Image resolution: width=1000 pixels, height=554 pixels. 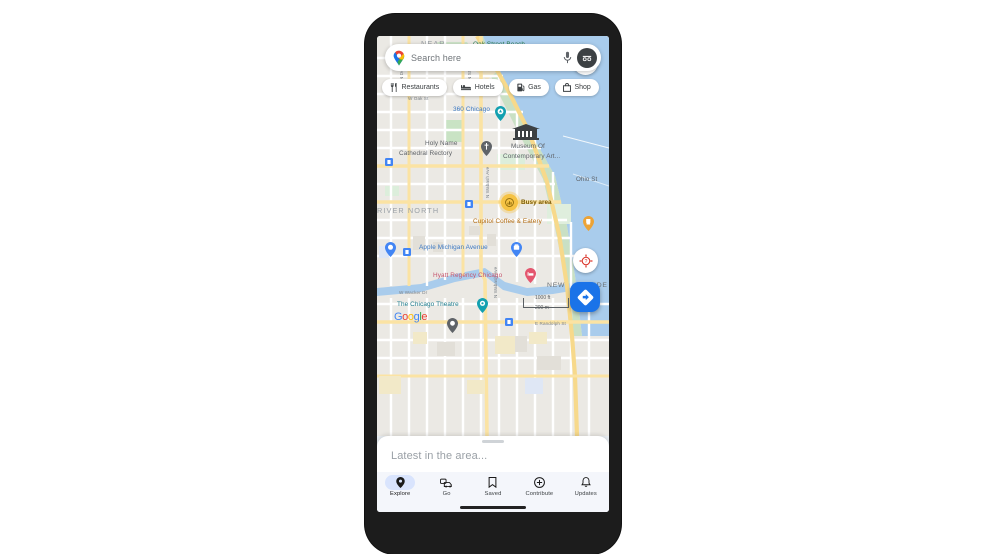 I want to click on chip-shop: Shop, so click(x=576, y=87).